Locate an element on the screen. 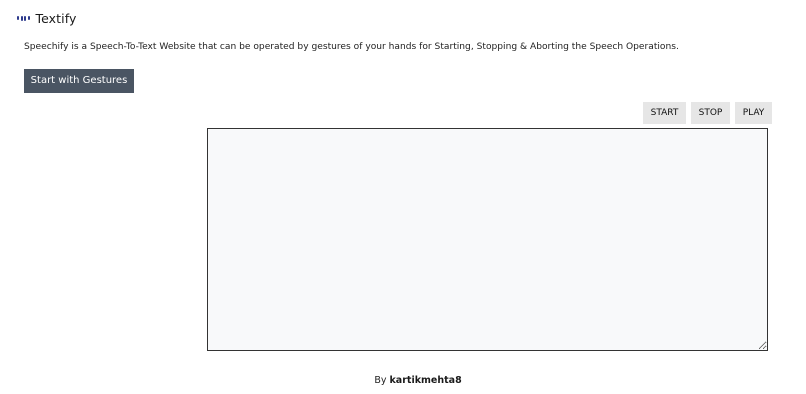 Image resolution: width=806 pixels, height=394 pixels. start-with-gestures-button: Start with Gestures is located at coordinates (79, 81).